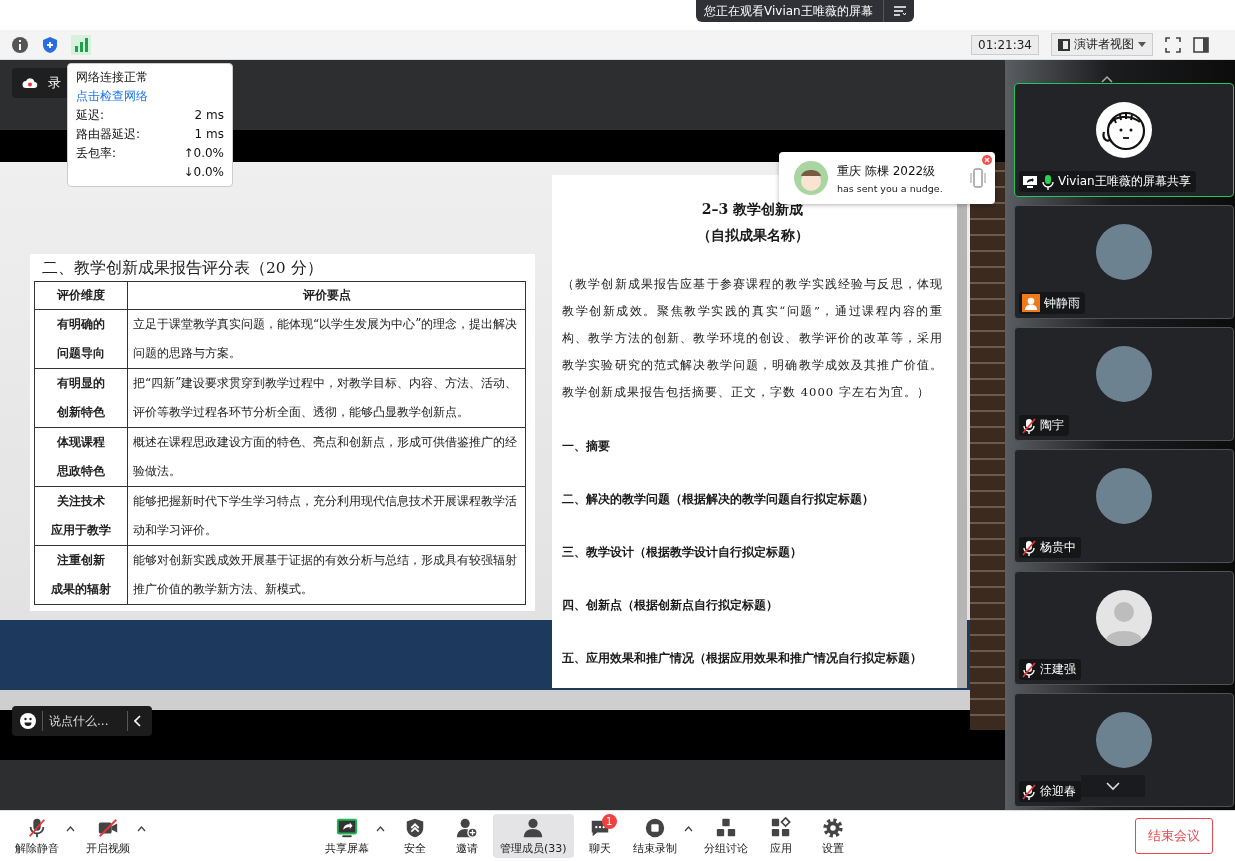 This screenshot has height=861, width=1235. What do you see at coordinates (326, 516) in the screenshot?
I see `table-cell: 能够把握新时代下学生学习特点，充分利用现代信息技术开展课程教学活动和学习评价。` at bounding box center [326, 516].